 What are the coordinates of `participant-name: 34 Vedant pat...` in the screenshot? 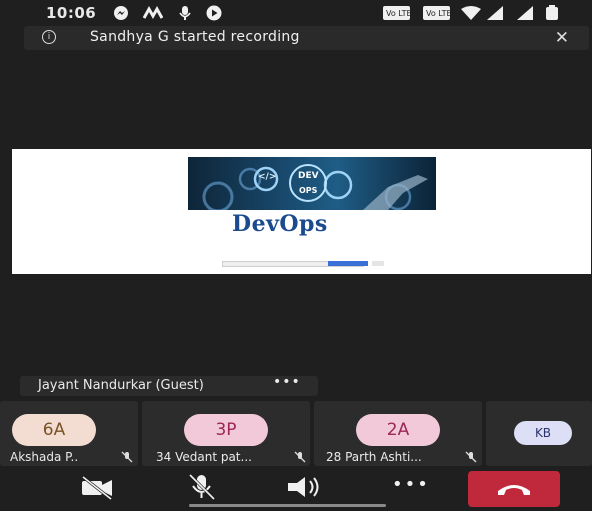 It's located at (204, 457).